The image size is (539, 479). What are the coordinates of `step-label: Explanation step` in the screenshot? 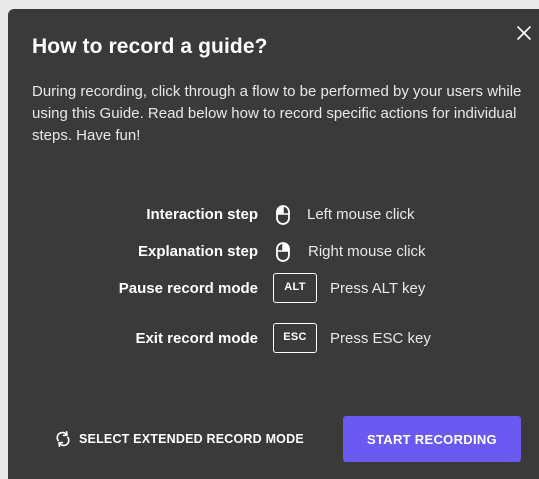 It's located at (197, 251).